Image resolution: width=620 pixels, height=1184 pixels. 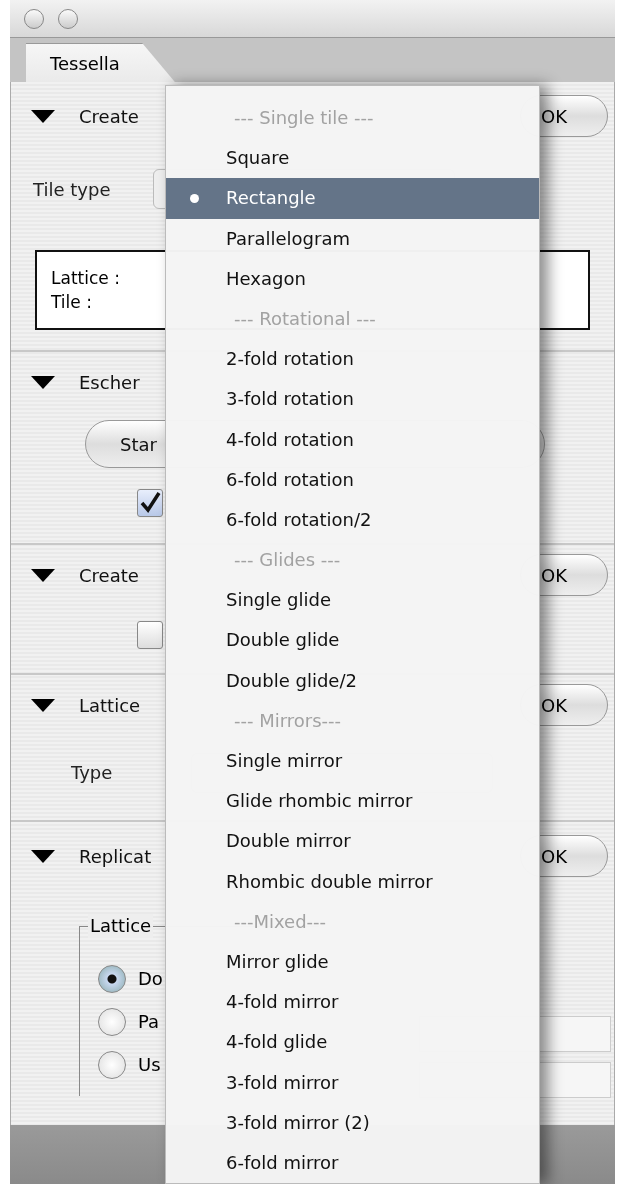 What do you see at coordinates (352, 1042) in the screenshot?
I see `menu-item: 4-fold glide` at bounding box center [352, 1042].